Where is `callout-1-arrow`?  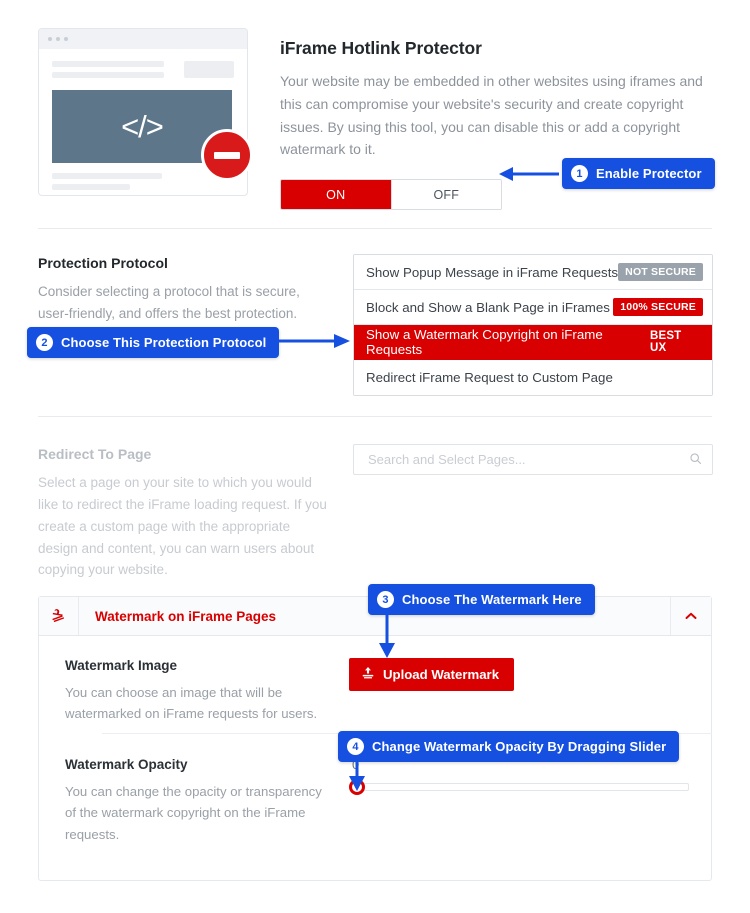 callout-1-arrow is located at coordinates (529, 174).